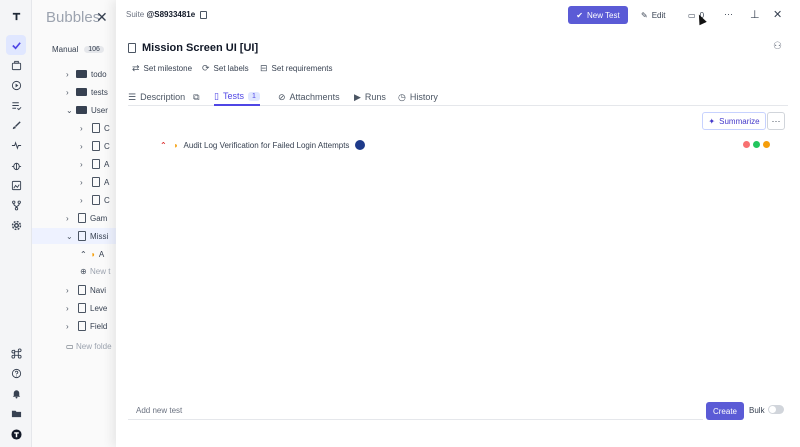  I want to click on copy-icon: ⧉, so click(196, 97).